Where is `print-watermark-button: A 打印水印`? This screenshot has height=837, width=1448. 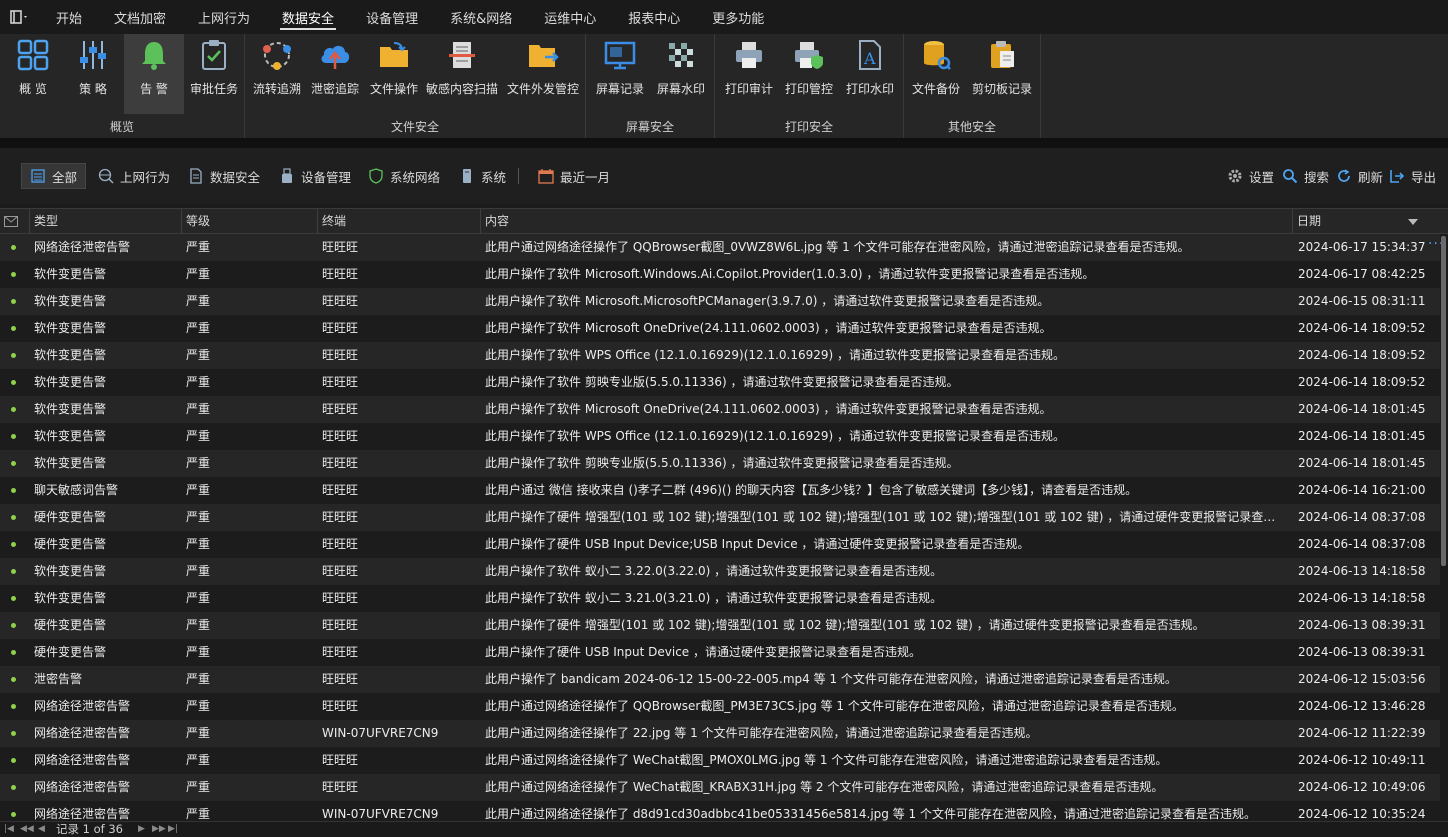 print-watermark-button: A 打印水印 is located at coordinates (870, 74).